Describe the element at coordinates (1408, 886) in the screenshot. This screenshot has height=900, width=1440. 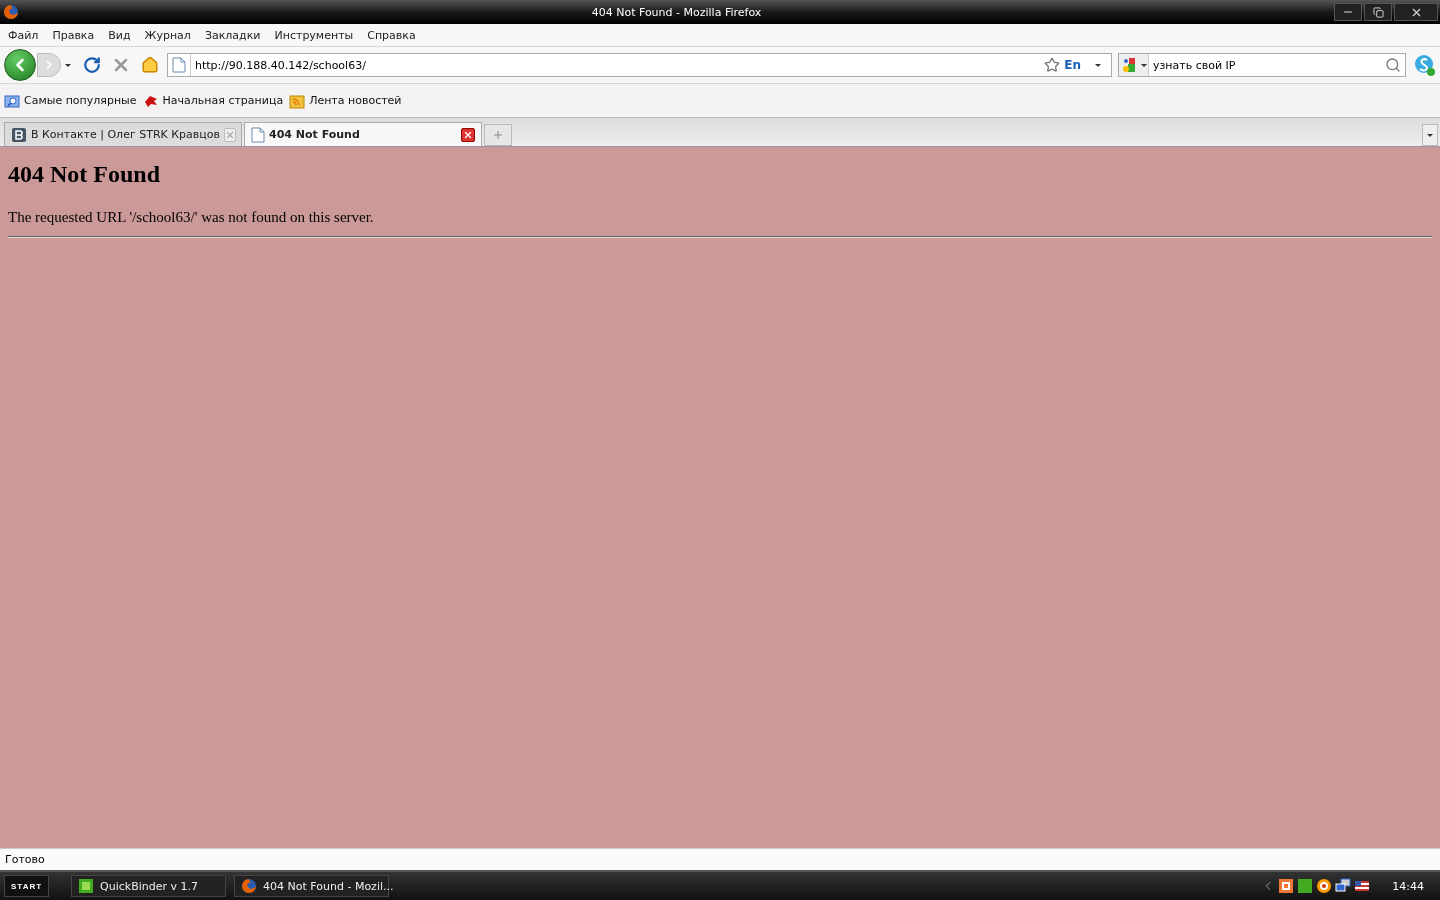
I see `clock: 14:44` at that location.